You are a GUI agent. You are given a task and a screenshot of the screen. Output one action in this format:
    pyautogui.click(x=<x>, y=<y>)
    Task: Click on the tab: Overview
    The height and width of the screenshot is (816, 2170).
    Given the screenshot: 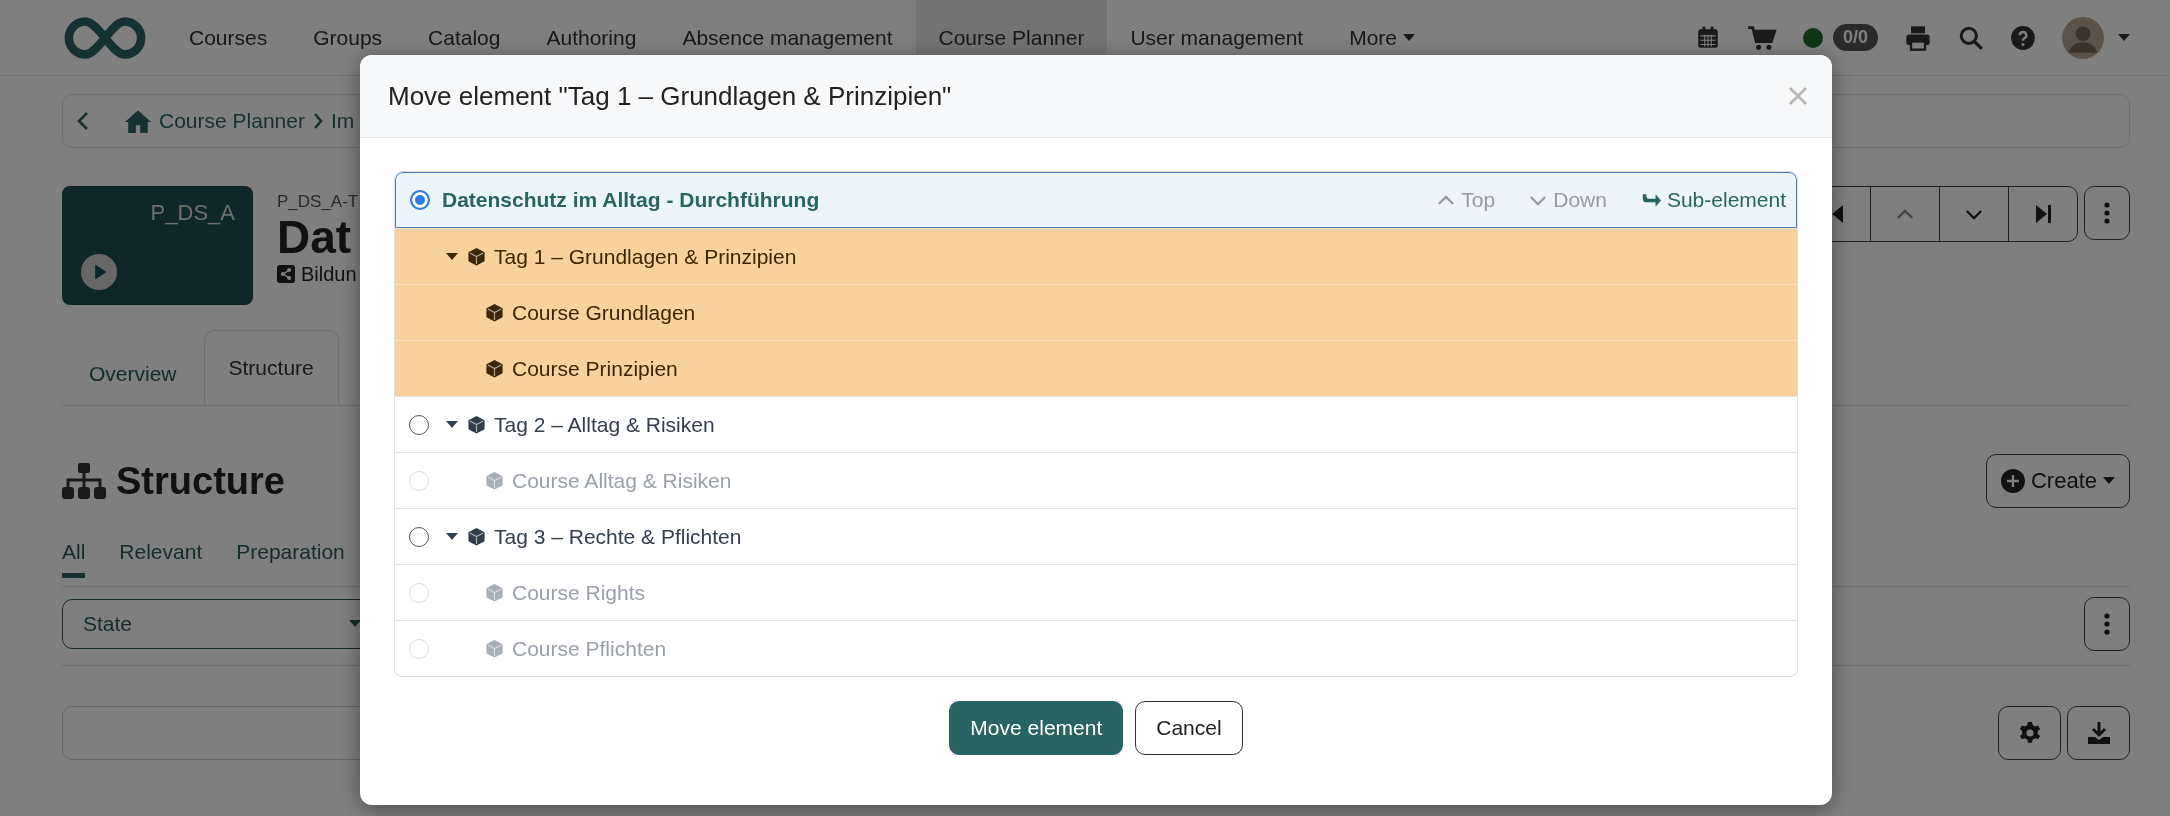 What is the action you would take?
    pyautogui.click(x=133, y=373)
    